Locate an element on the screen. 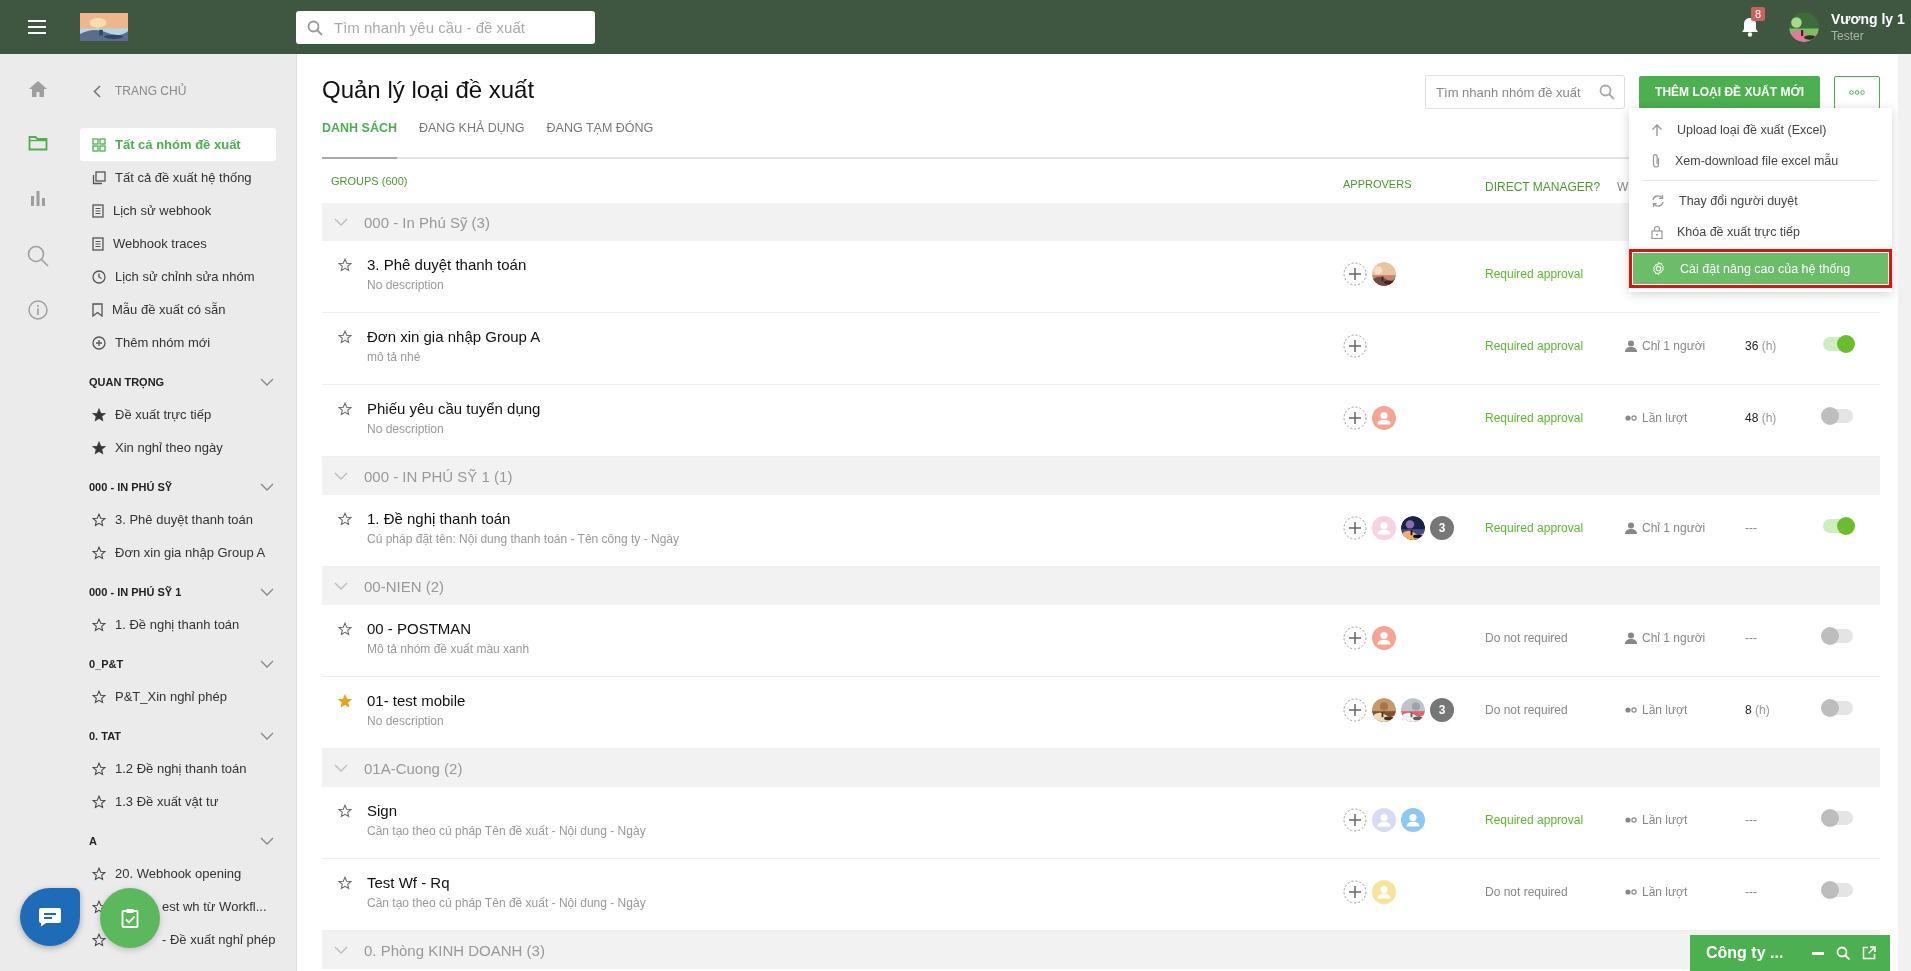 The height and width of the screenshot is (971, 1911). section-title: A is located at coordinates (93, 840).